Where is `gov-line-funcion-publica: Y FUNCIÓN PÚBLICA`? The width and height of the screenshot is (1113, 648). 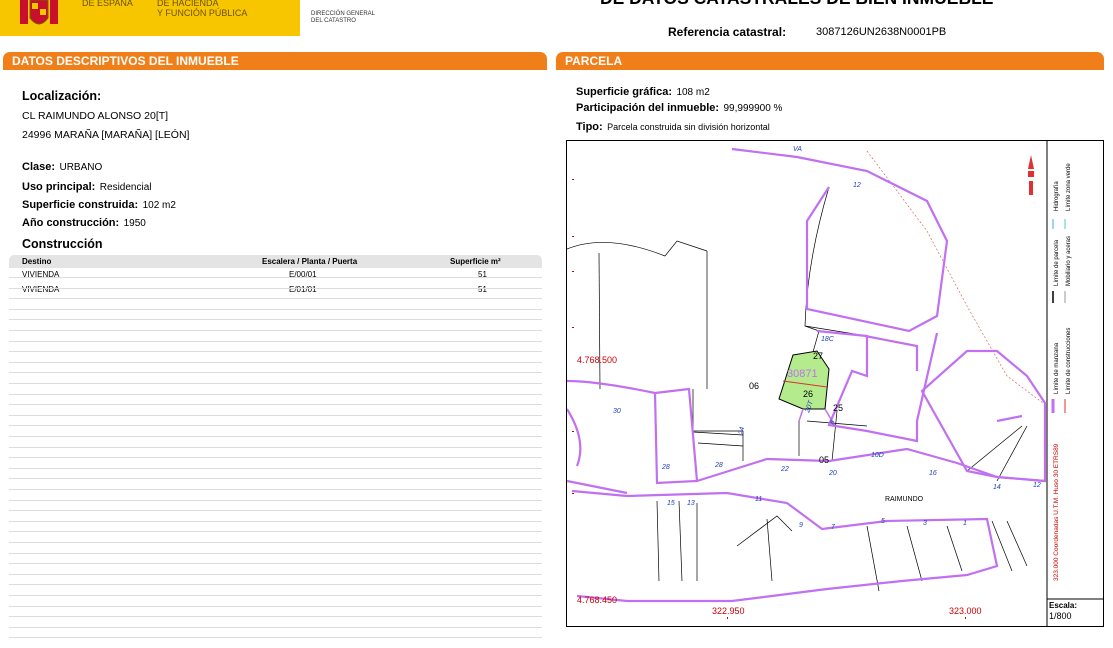 gov-line-funcion-publica: Y FUNCIÓN PÚBLICA is located at coordinates (202, 13).